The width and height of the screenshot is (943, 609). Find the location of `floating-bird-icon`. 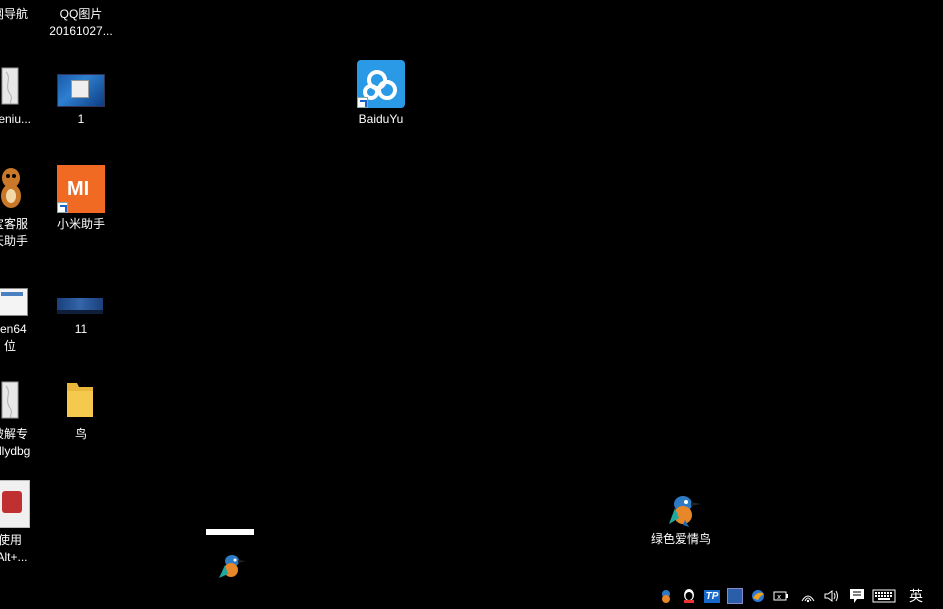

floating-bird-icon is located at coordinates (232, 566).